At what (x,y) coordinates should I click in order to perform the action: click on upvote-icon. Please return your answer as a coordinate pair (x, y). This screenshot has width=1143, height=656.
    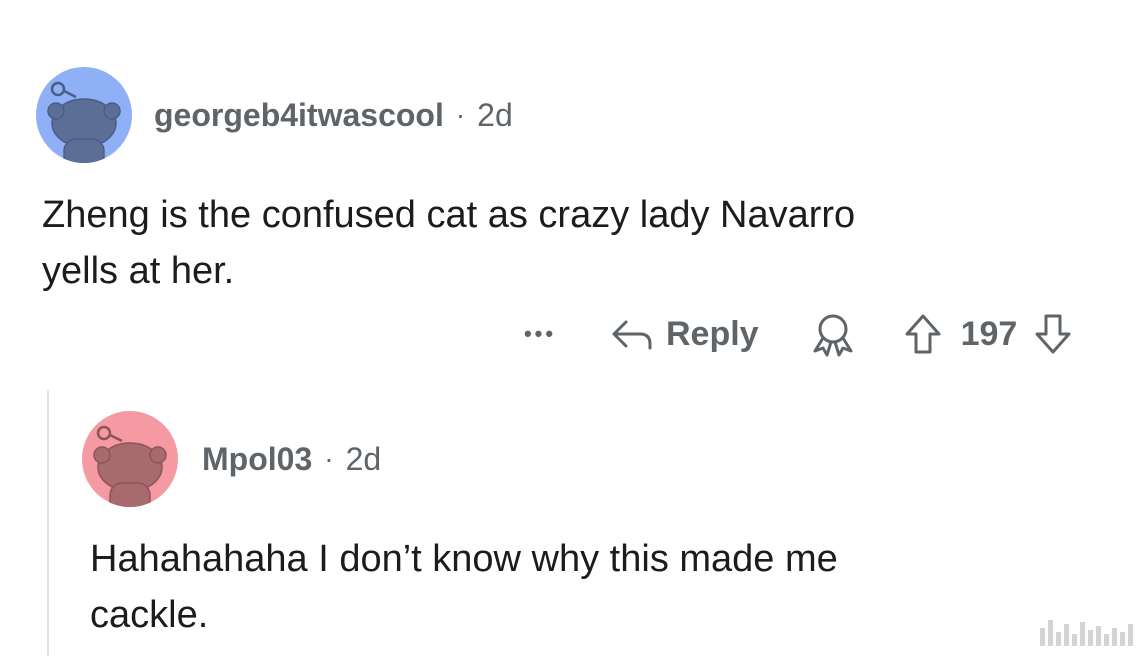
    Looking at the image, I should click on (923, 334).